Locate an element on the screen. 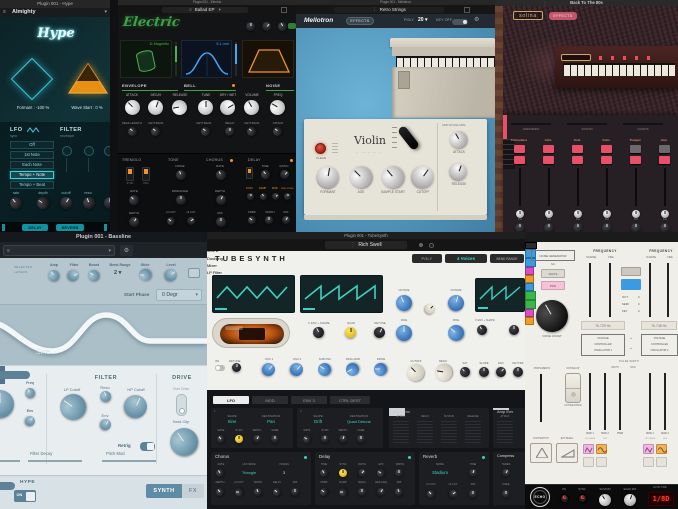 This screenshot has width=678, height=509. tab-reverb: REVERB is located at coordinates (70, 227).